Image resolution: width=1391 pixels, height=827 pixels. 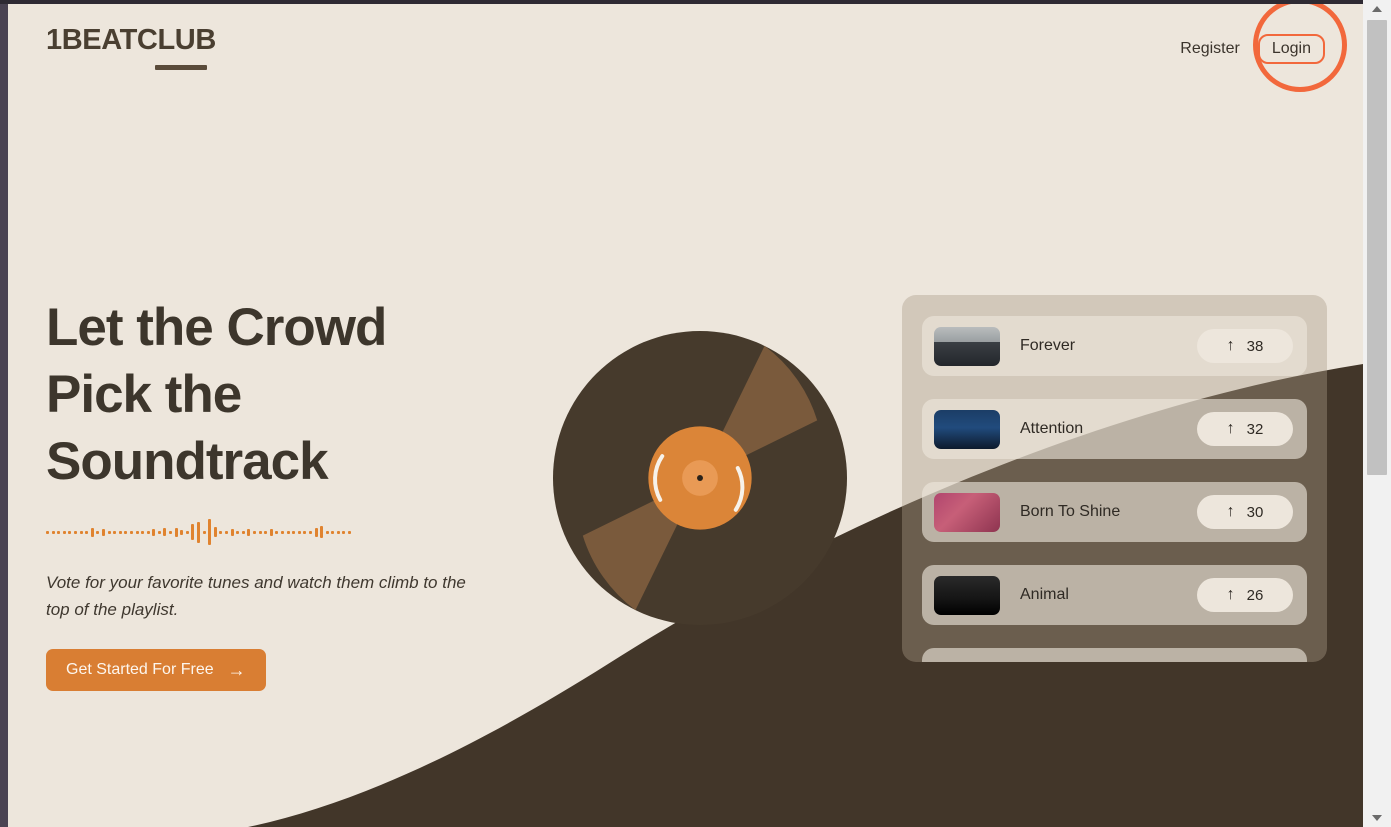 What do you see at coordinates (1052, 428) in the screenshot?
I see `track-title: Attention` at bounding box center [1052, 428].